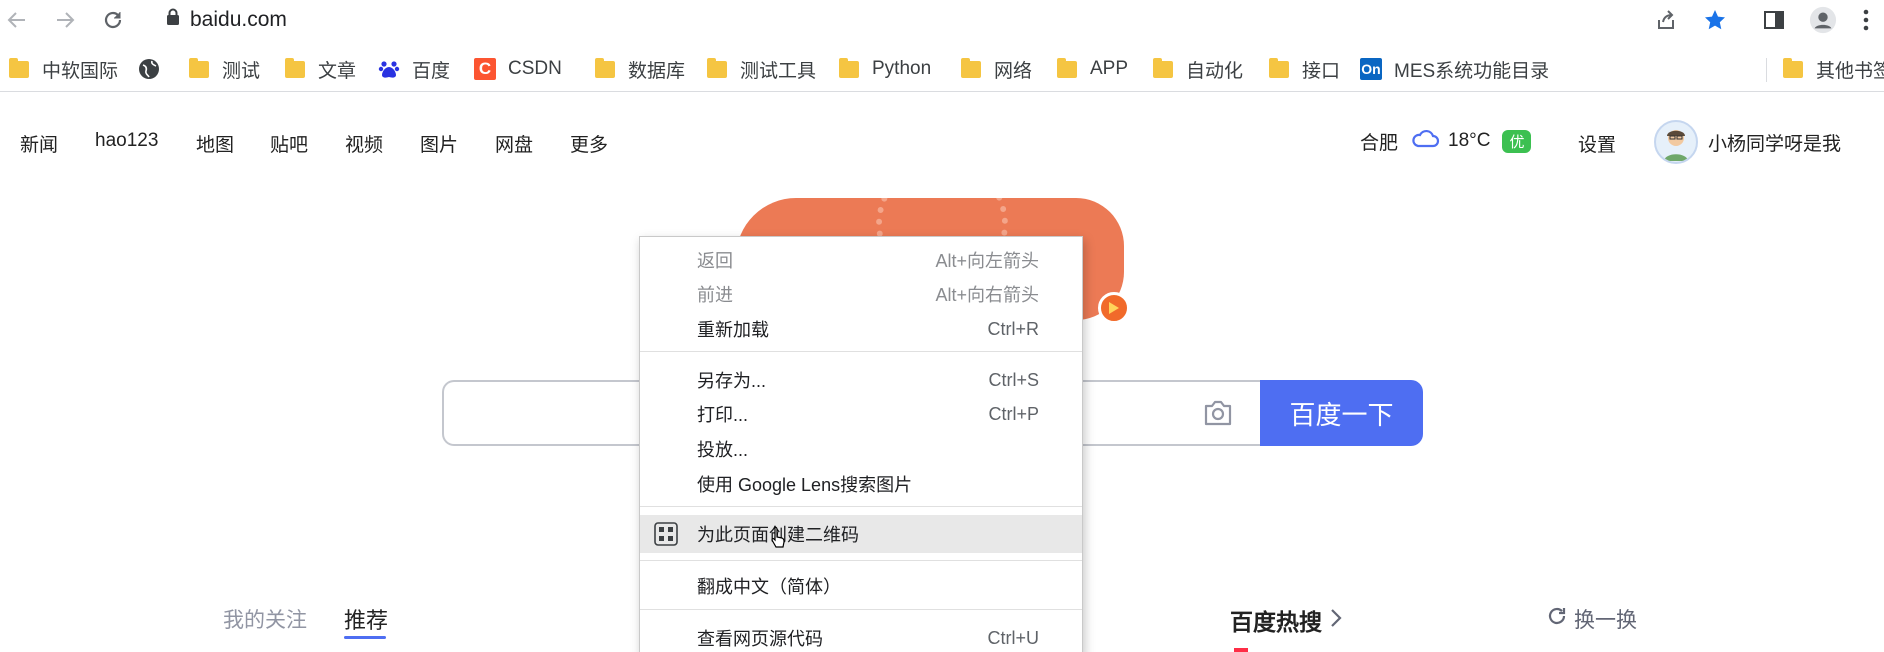  I want to click on air-quality-badge: 优, so click(1517, 141).